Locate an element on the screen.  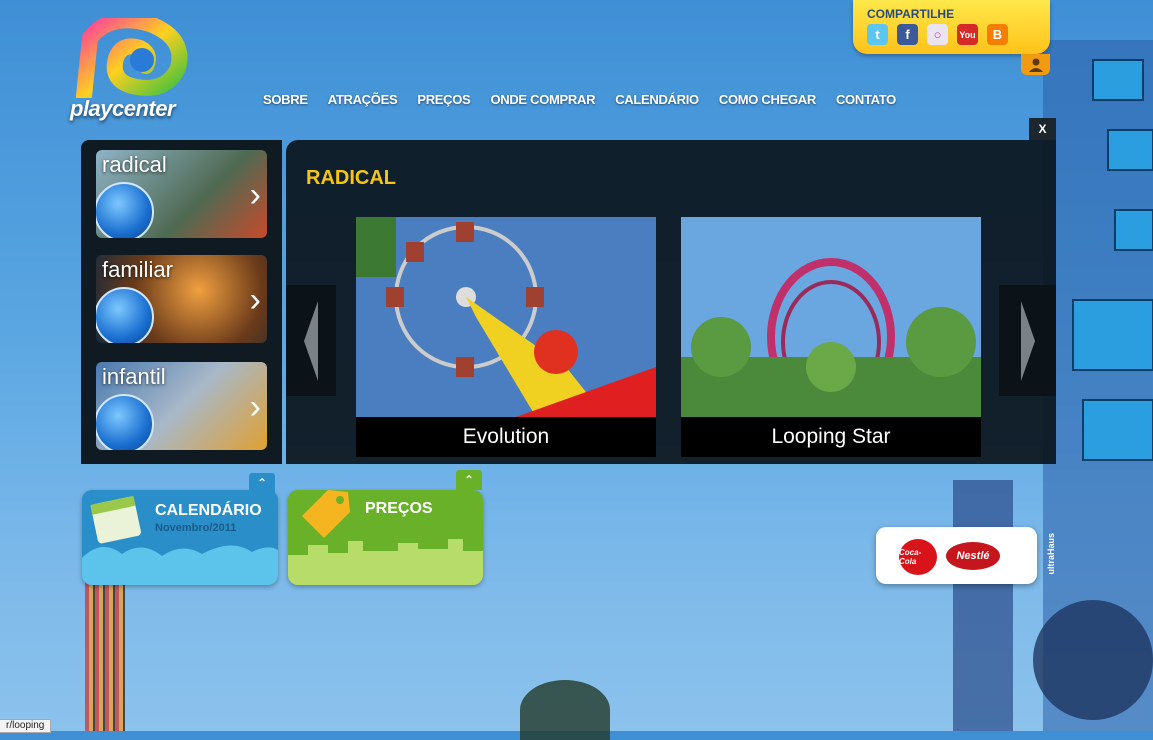
radical-face-icon is located at coordinates (125, 210).